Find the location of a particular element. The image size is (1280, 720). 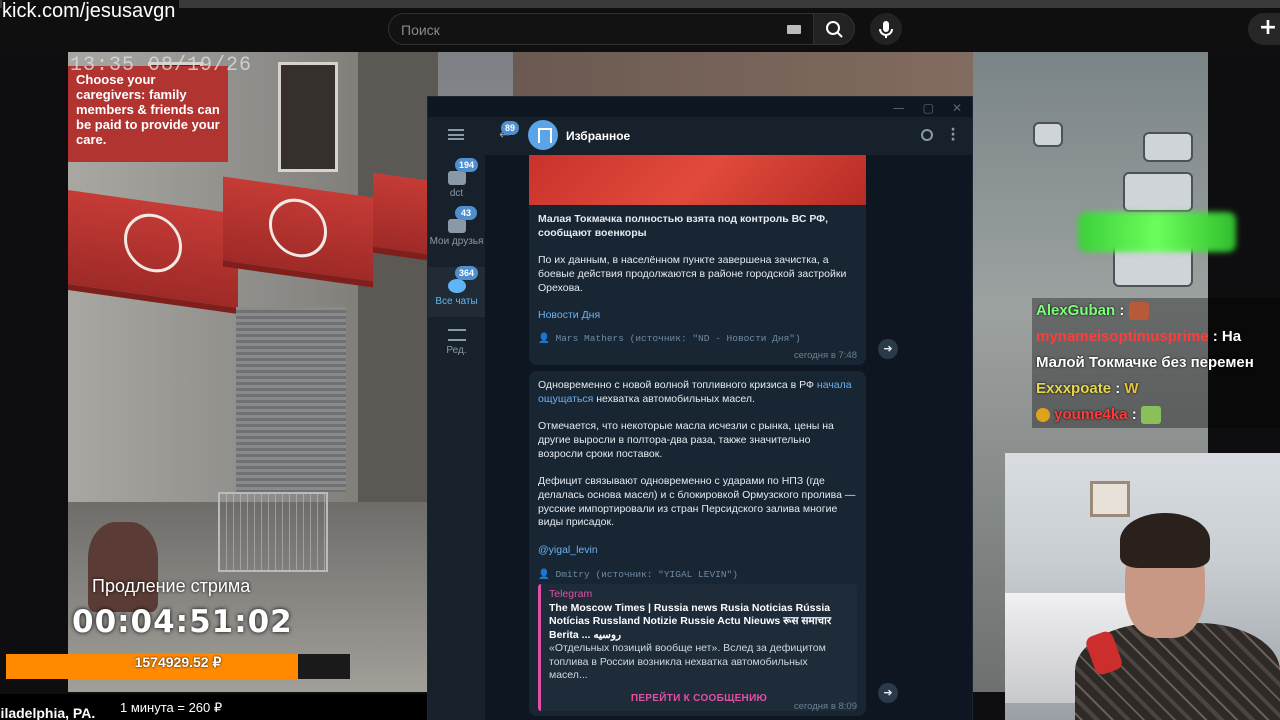

channel-link: Новости Дня is located at coordinates (569, 315).